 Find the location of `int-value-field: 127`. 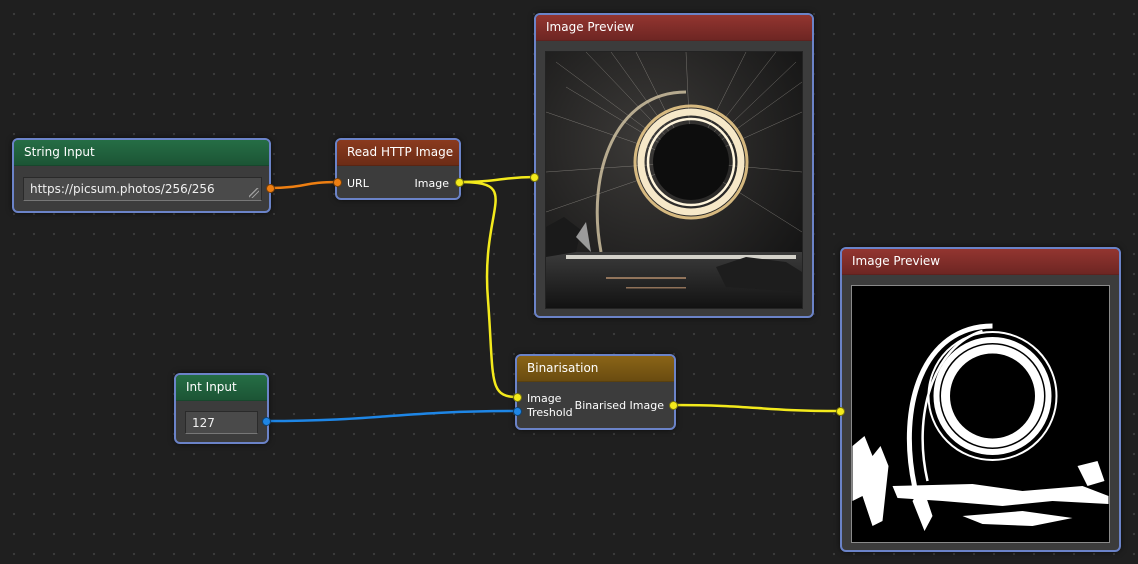

int-value-field: 127 is located at coordinates (221, 422).